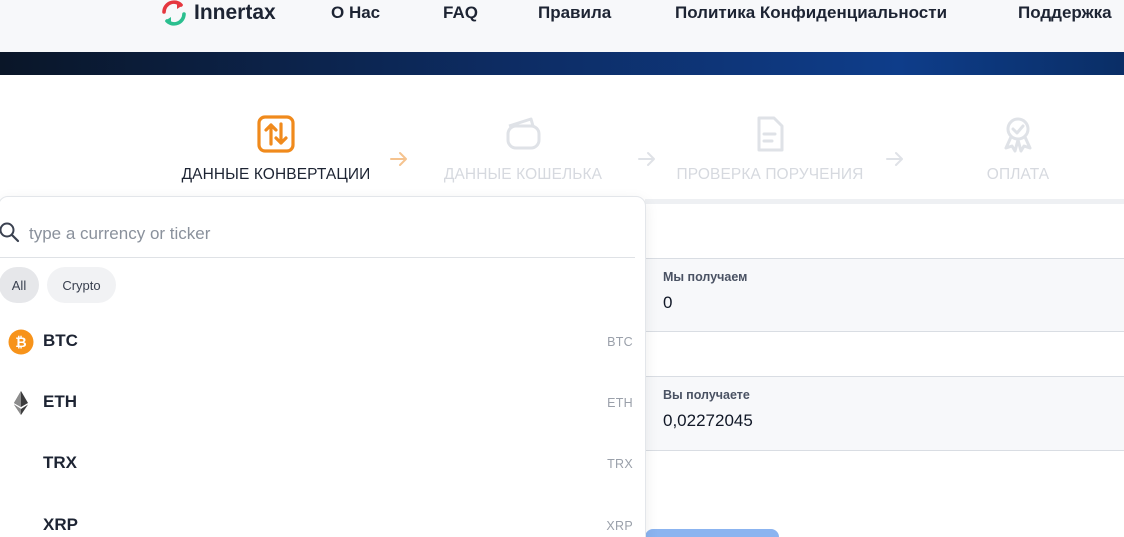  What do you see at coordinates (276, 134) in the screenshot?
I see `swap-arrows-icon` at bounding box center [276, 134].